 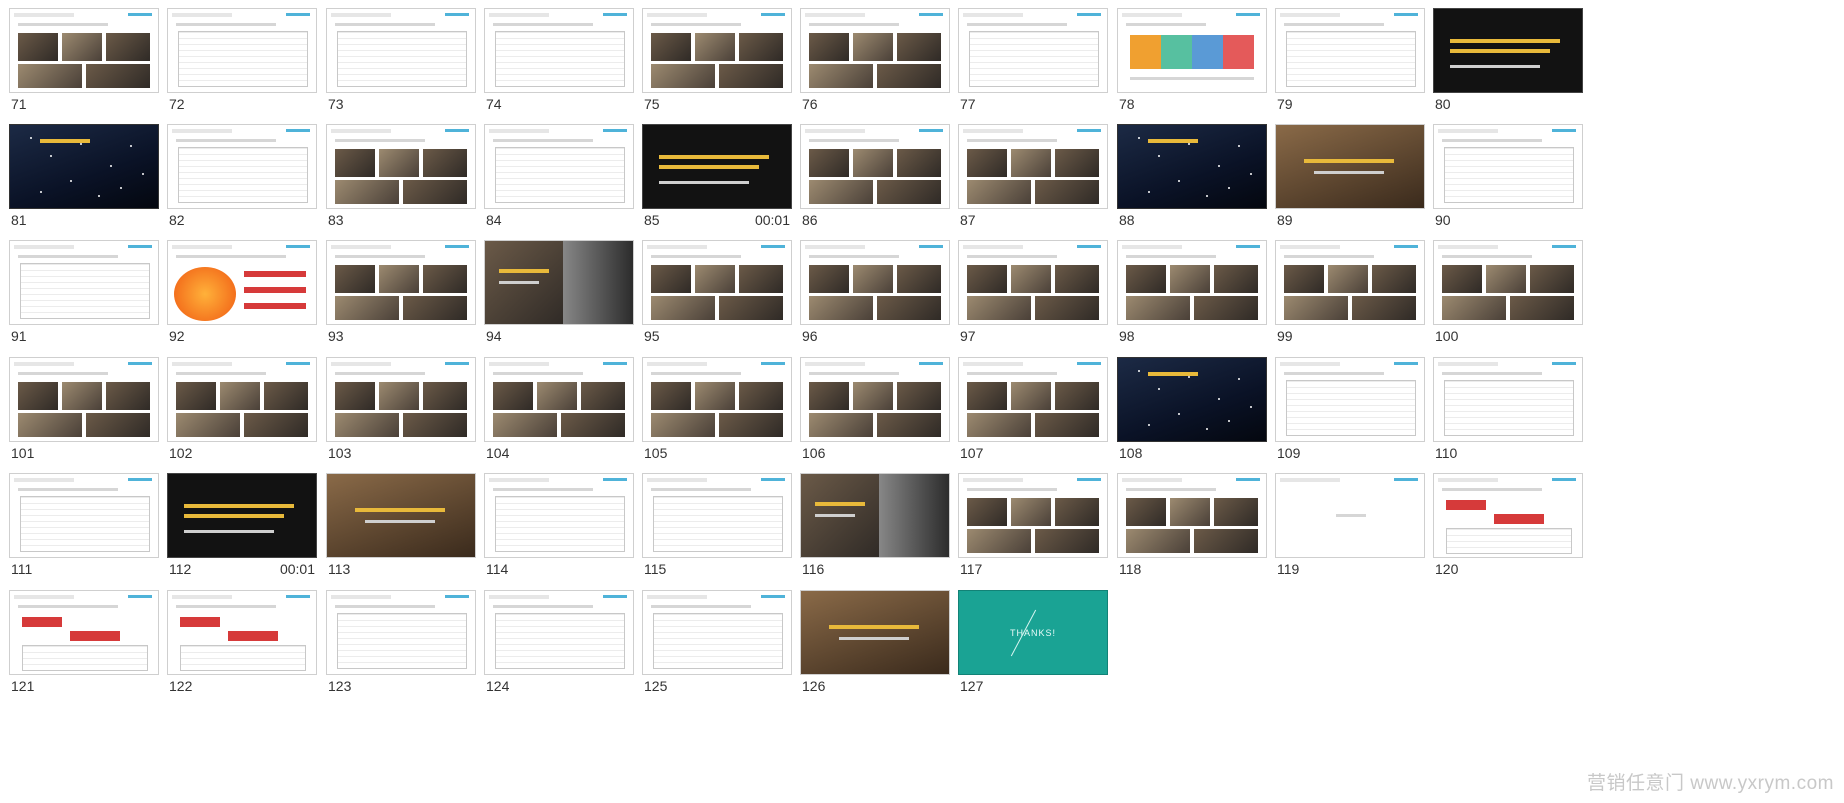 I want to click on slide-thumbnail-cell: 91, so click(x=84, y=292).